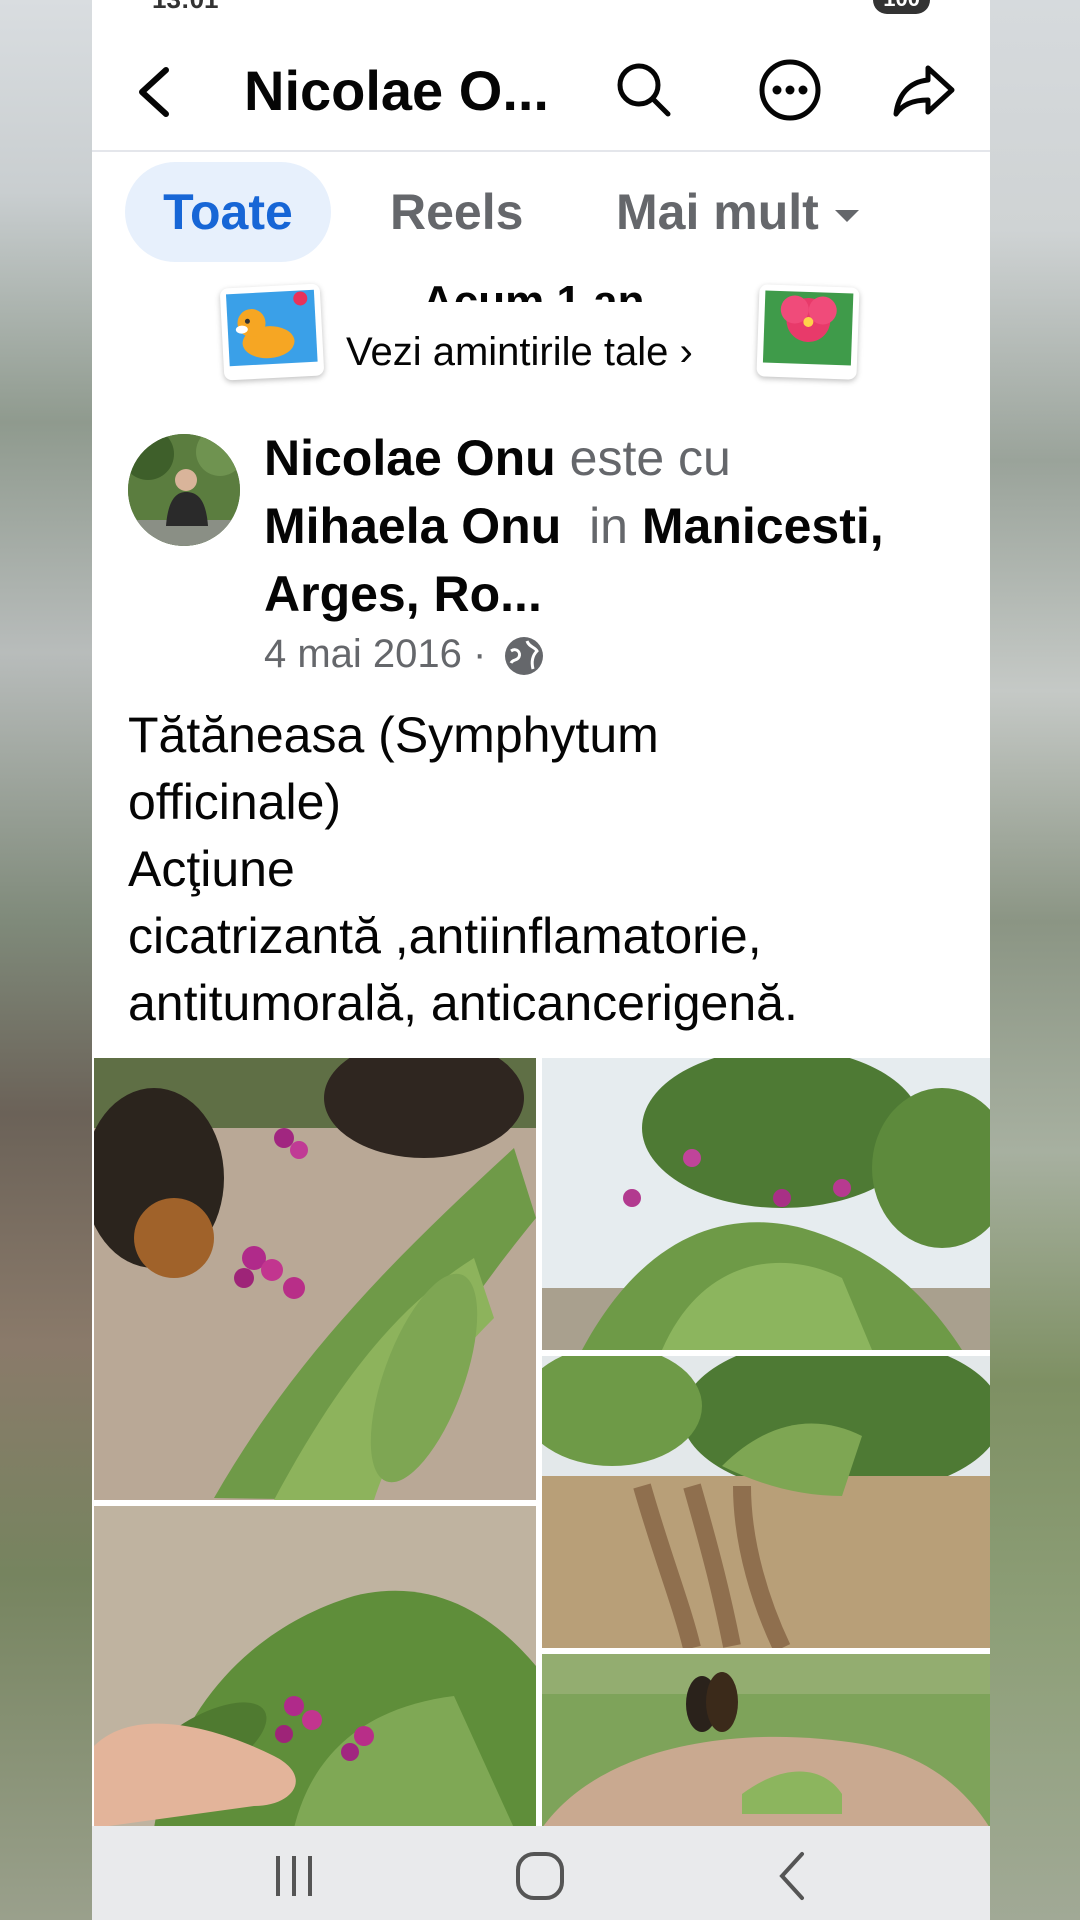  I want to click on post-text-line: officinale), so click(235, 802).